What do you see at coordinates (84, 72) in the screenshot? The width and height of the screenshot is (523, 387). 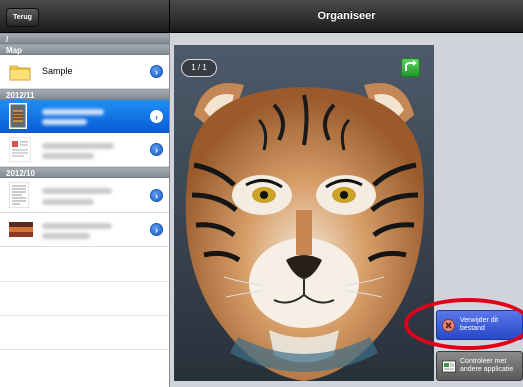 I see `folder-row-sample: Sample ›` at bounding box center [84, 72].